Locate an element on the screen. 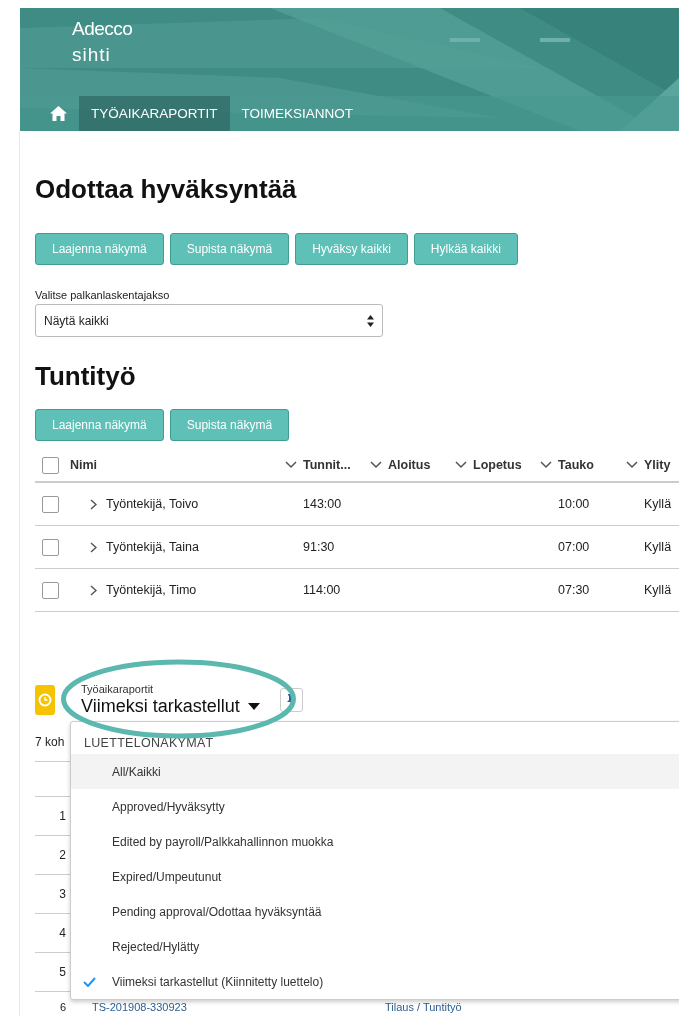  table-cell: 114:00 is located at coordinates (322, 590).